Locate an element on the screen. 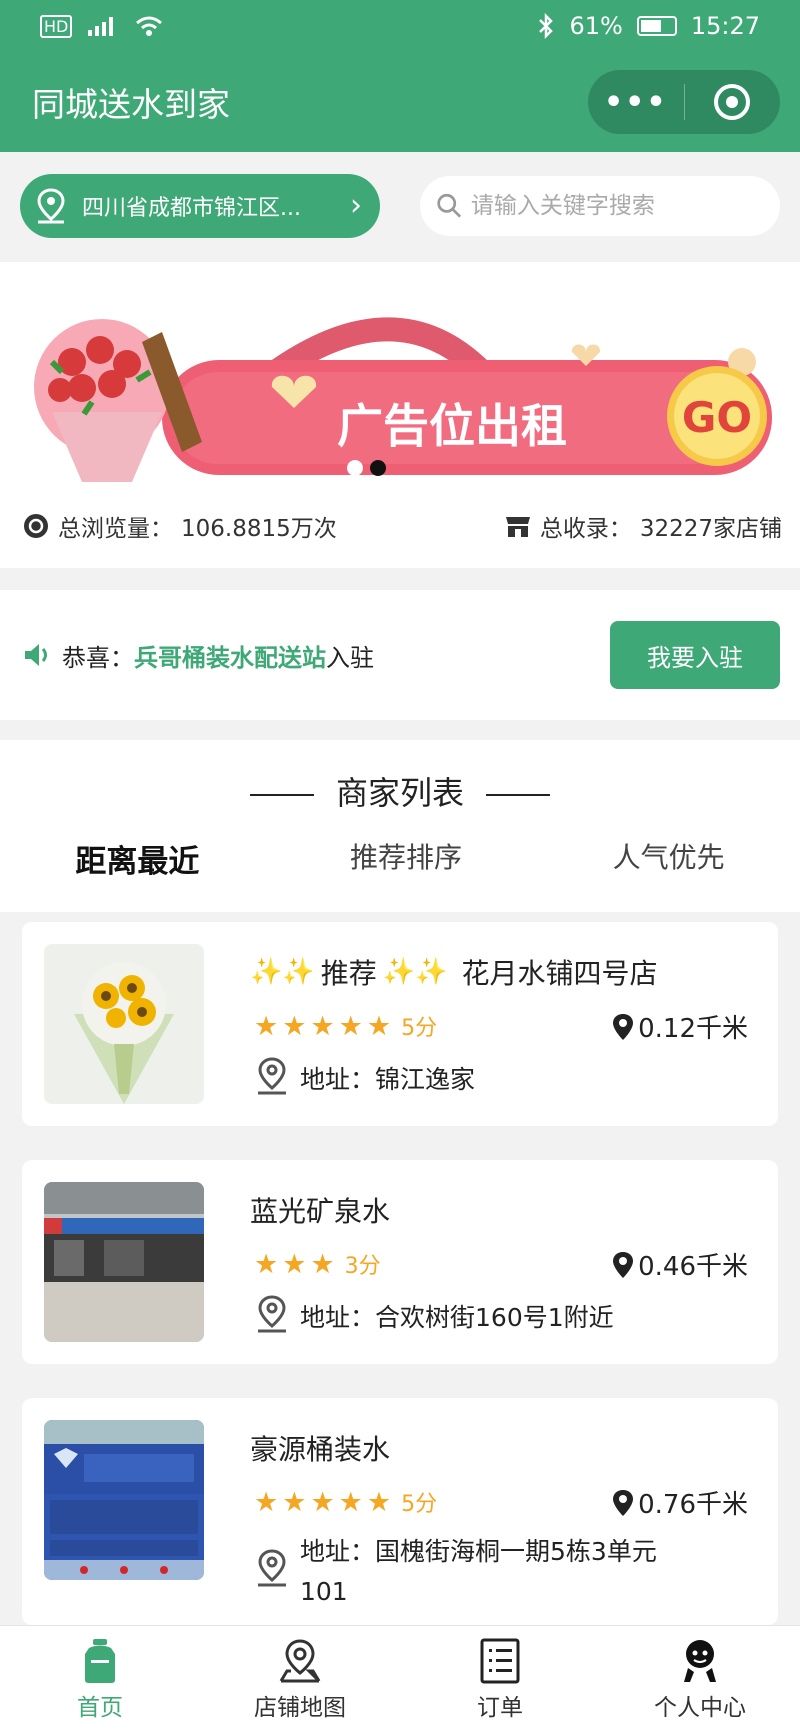 The width and height of the screenshot is (800, 1733). close-program-button is located at coordinates (733, 102).